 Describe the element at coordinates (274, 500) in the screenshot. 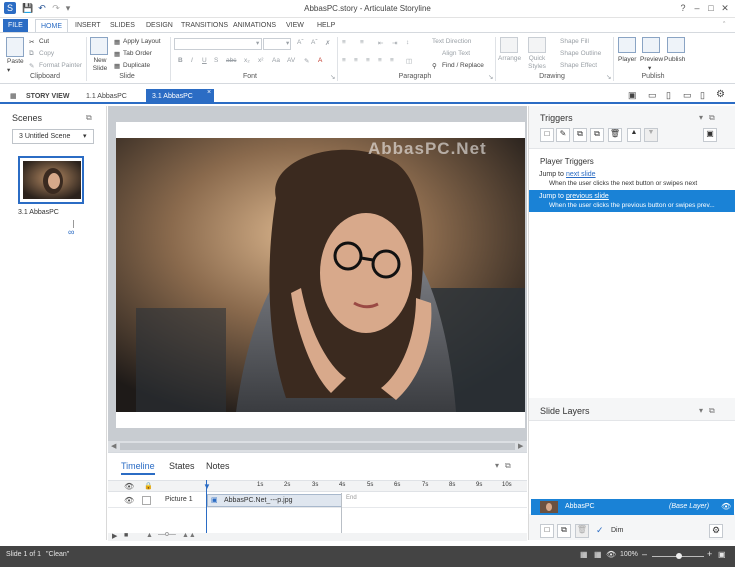

I see `timeline-clip: ▣ AbbasPC.Net_---p.jpg` at that location.